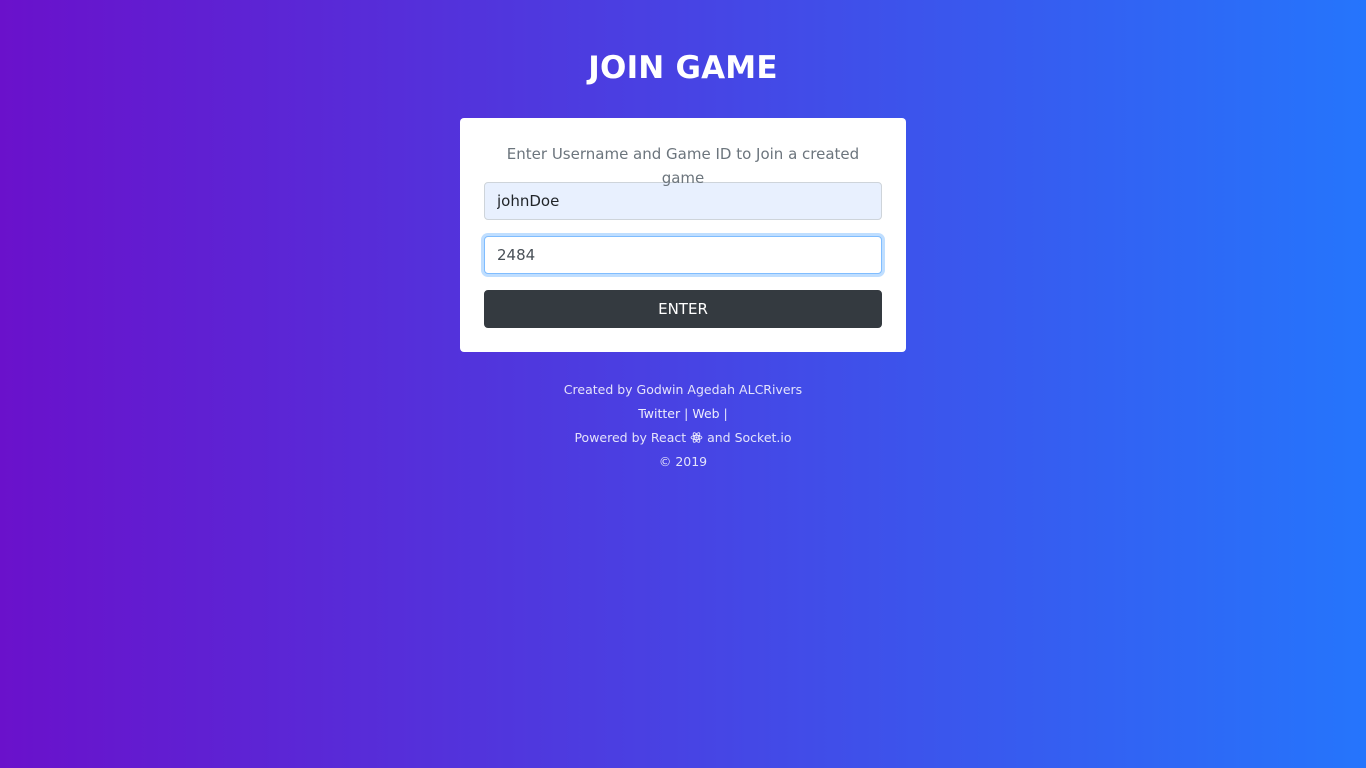 The image size is (1366, 768). I want to click on socketio-label: Socket.io, so click(763, 437).